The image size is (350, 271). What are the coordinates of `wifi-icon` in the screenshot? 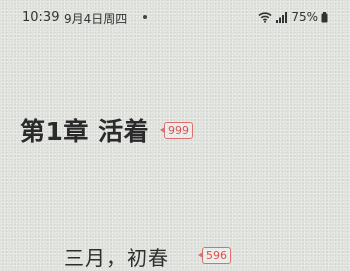 It's located at (265, 17).